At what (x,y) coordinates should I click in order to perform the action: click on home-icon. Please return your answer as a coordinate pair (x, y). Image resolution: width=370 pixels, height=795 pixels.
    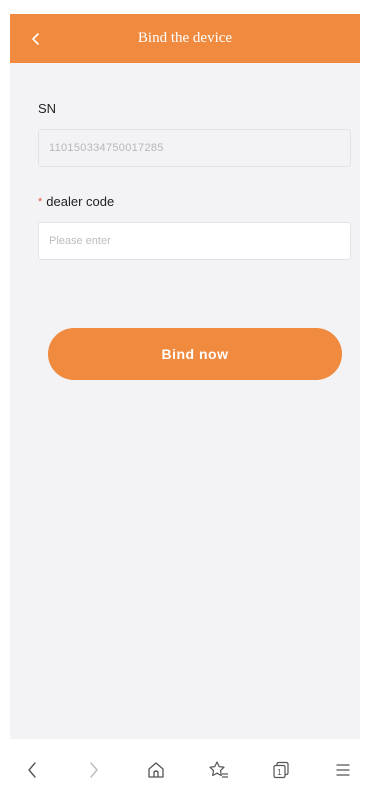
    Looking at the image, I should click on (156, 770).